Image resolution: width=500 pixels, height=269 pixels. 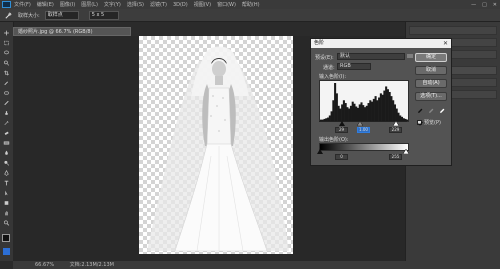 I want to click on menu-3d: 3D(D), so click(x=180, y=5).